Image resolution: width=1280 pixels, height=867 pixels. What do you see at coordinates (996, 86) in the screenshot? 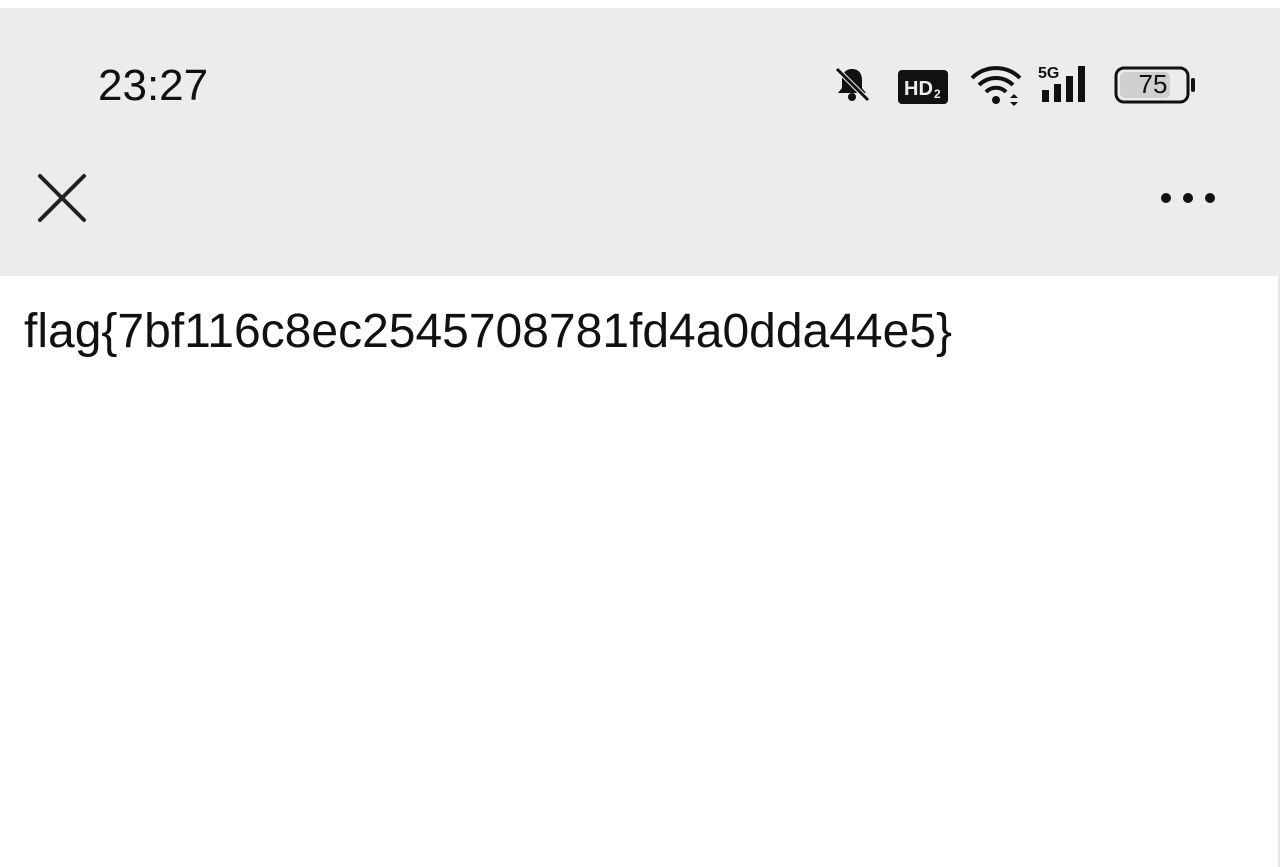
I see `wifi-icon` at bounding box center [996, 86].